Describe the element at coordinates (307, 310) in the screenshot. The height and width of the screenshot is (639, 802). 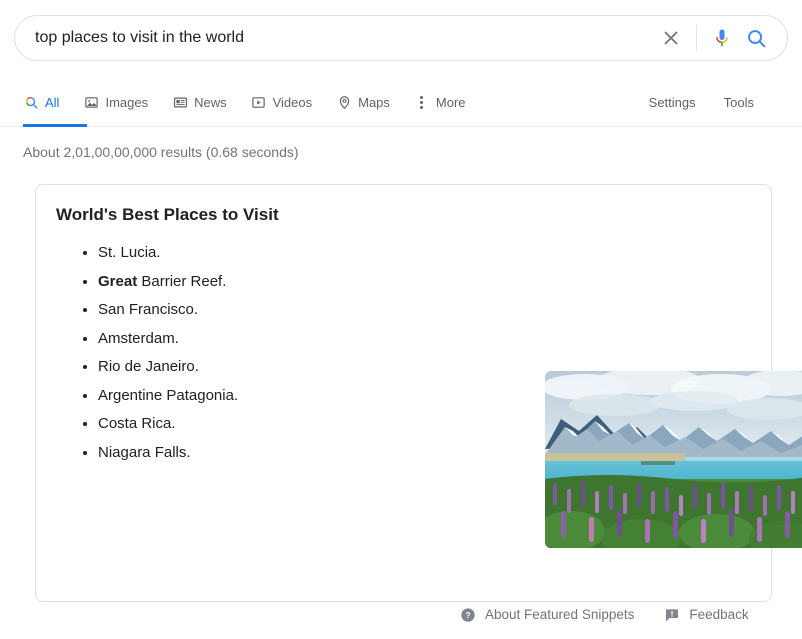
I see `list-item: San Francisco.` at that location.